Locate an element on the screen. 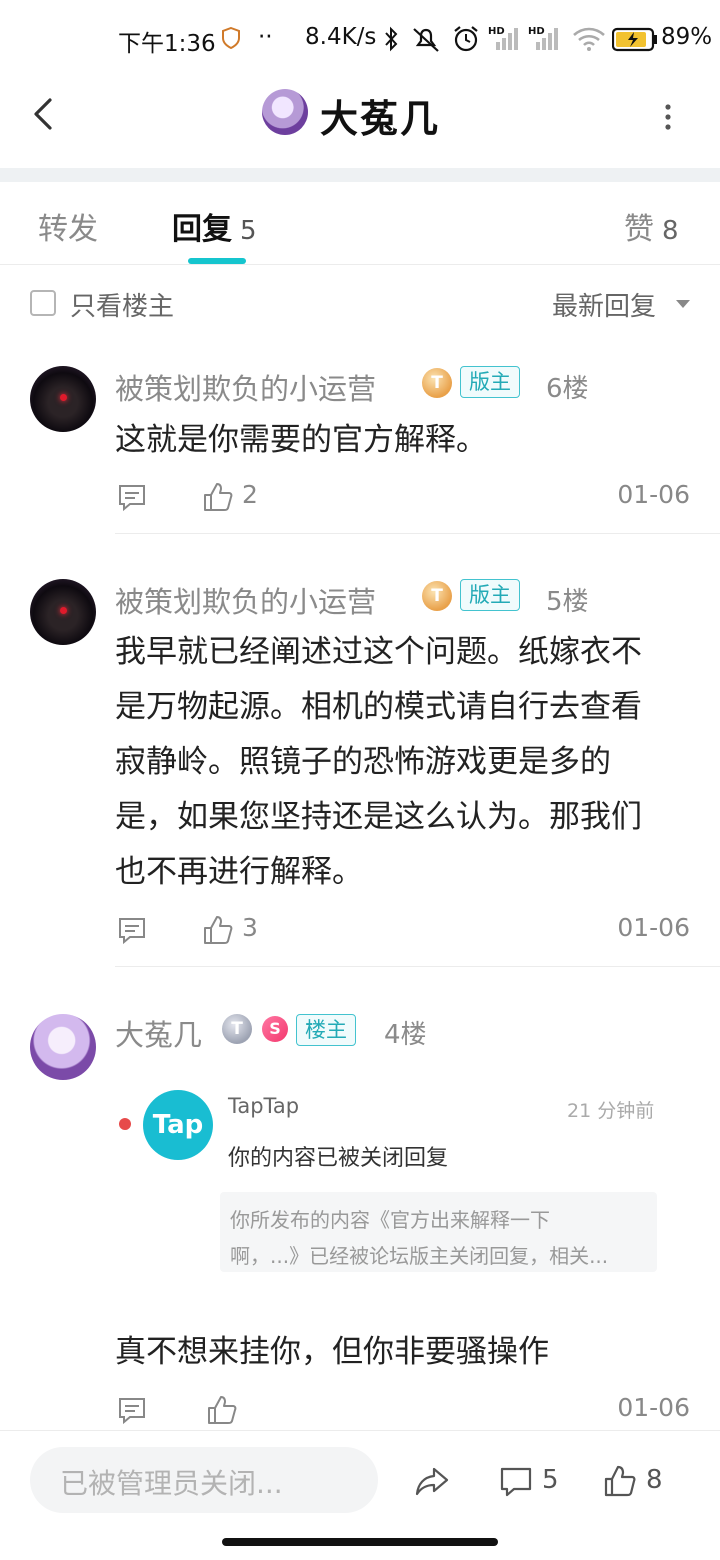  alarm-icon is located at coordinates (466, 39).